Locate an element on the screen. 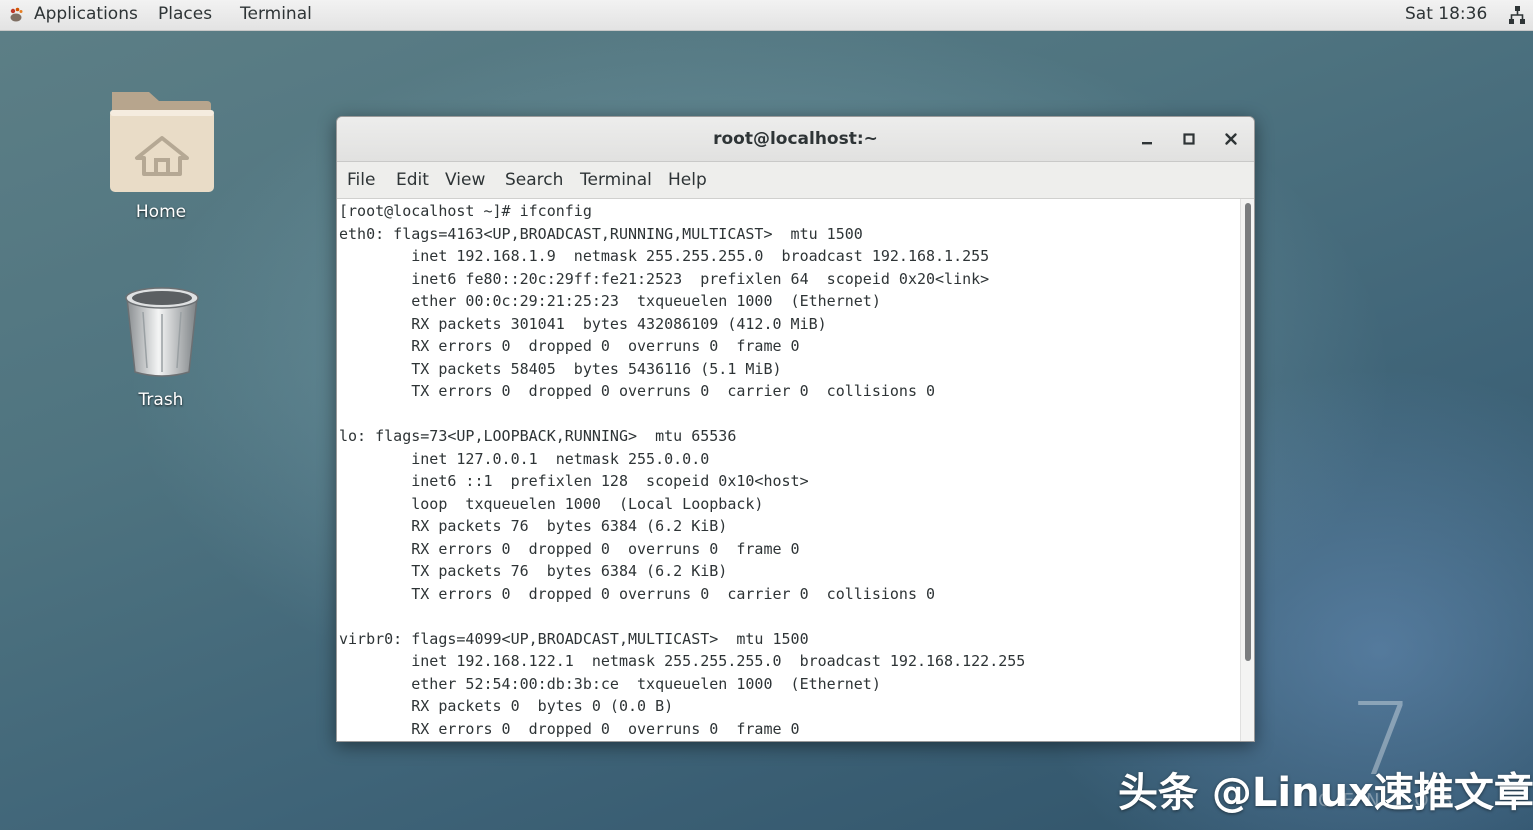  places-menu: Places is located at coordinates (185, 14).